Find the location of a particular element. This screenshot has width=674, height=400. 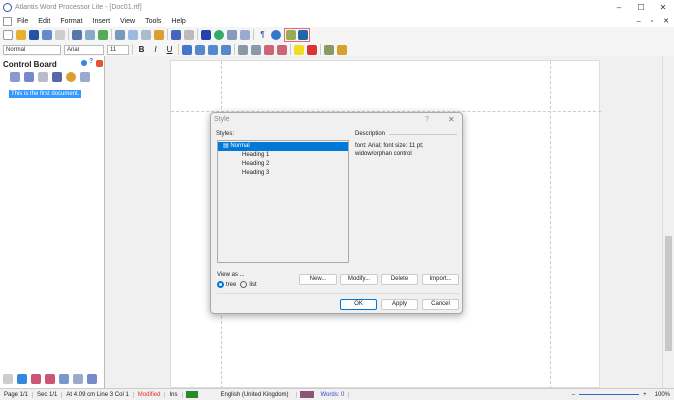

style-select: Normal is located at coordinates (32, 49).